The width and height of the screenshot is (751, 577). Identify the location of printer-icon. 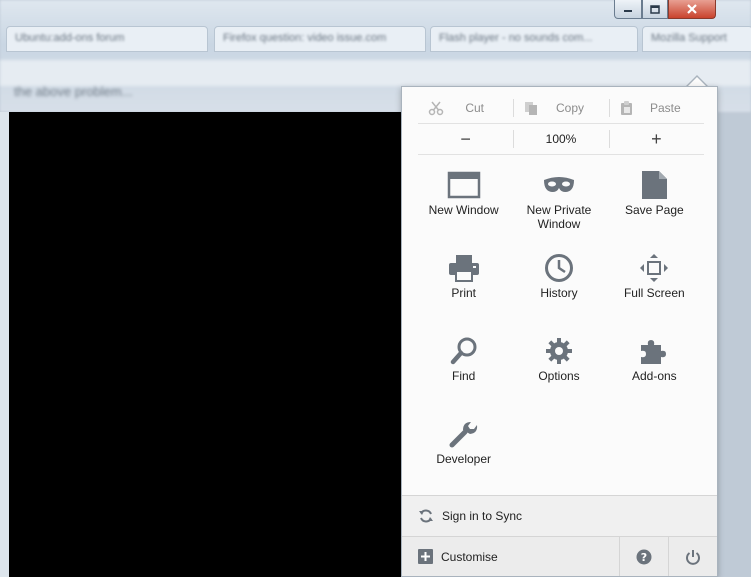
(463, 268).